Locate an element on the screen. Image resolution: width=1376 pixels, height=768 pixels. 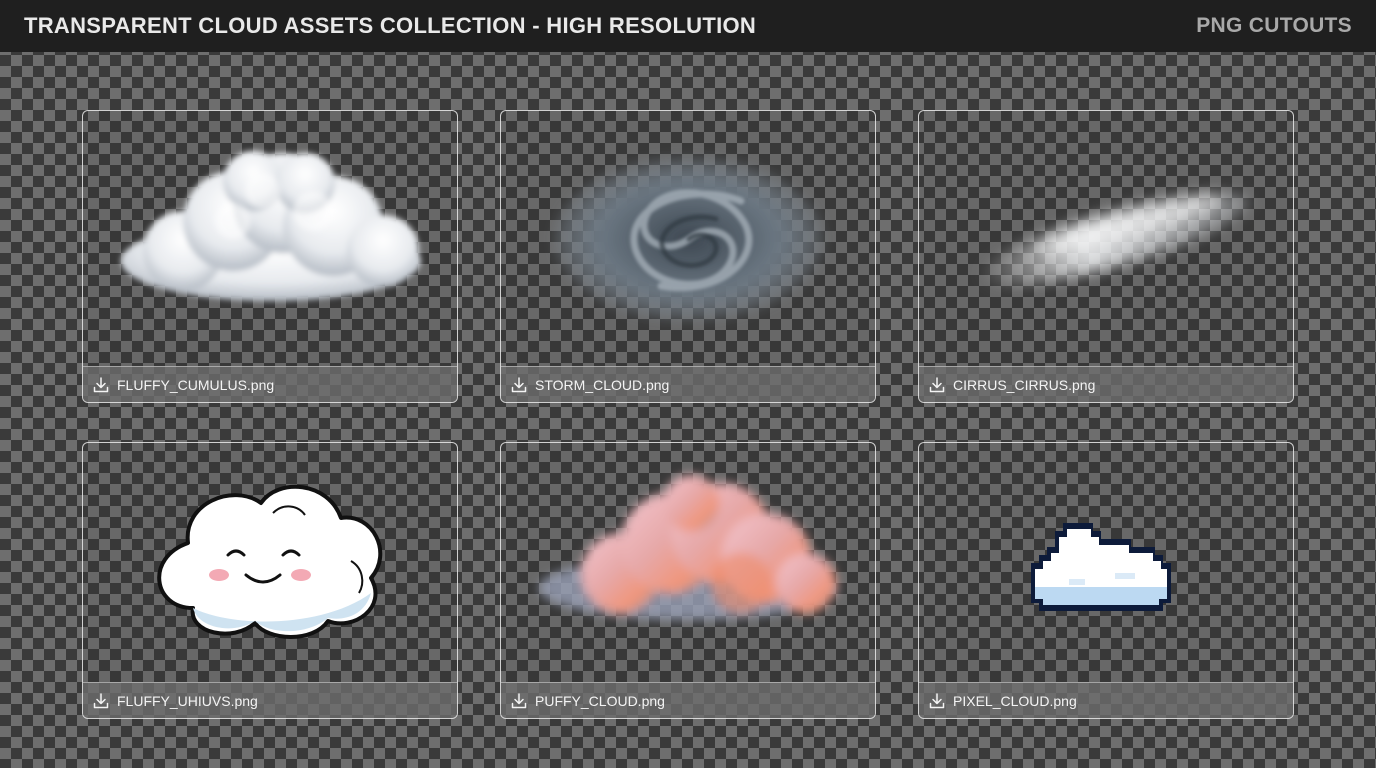
pixel-cloud-image is located at coordinates (1101, 567).